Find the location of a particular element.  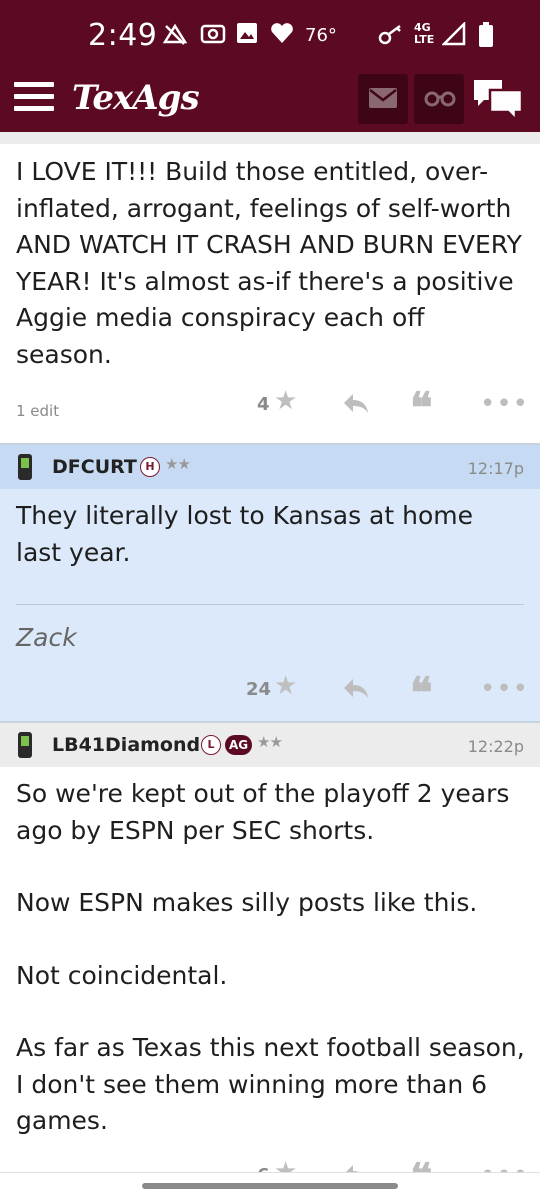

post-paragraph: Now ESPN makes silly posts like this. is located at coordinates (247, 902).